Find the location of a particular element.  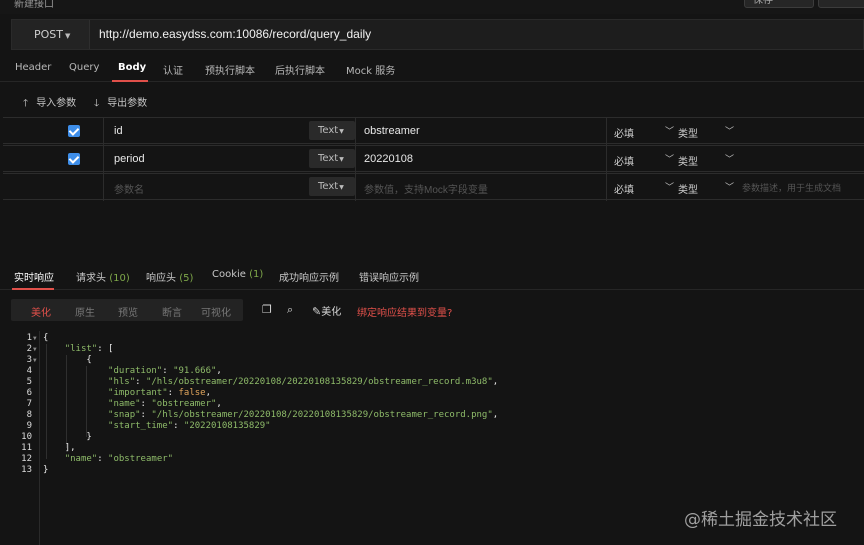

view-mode-raw: 原生 is located at coordinates (85, 311).